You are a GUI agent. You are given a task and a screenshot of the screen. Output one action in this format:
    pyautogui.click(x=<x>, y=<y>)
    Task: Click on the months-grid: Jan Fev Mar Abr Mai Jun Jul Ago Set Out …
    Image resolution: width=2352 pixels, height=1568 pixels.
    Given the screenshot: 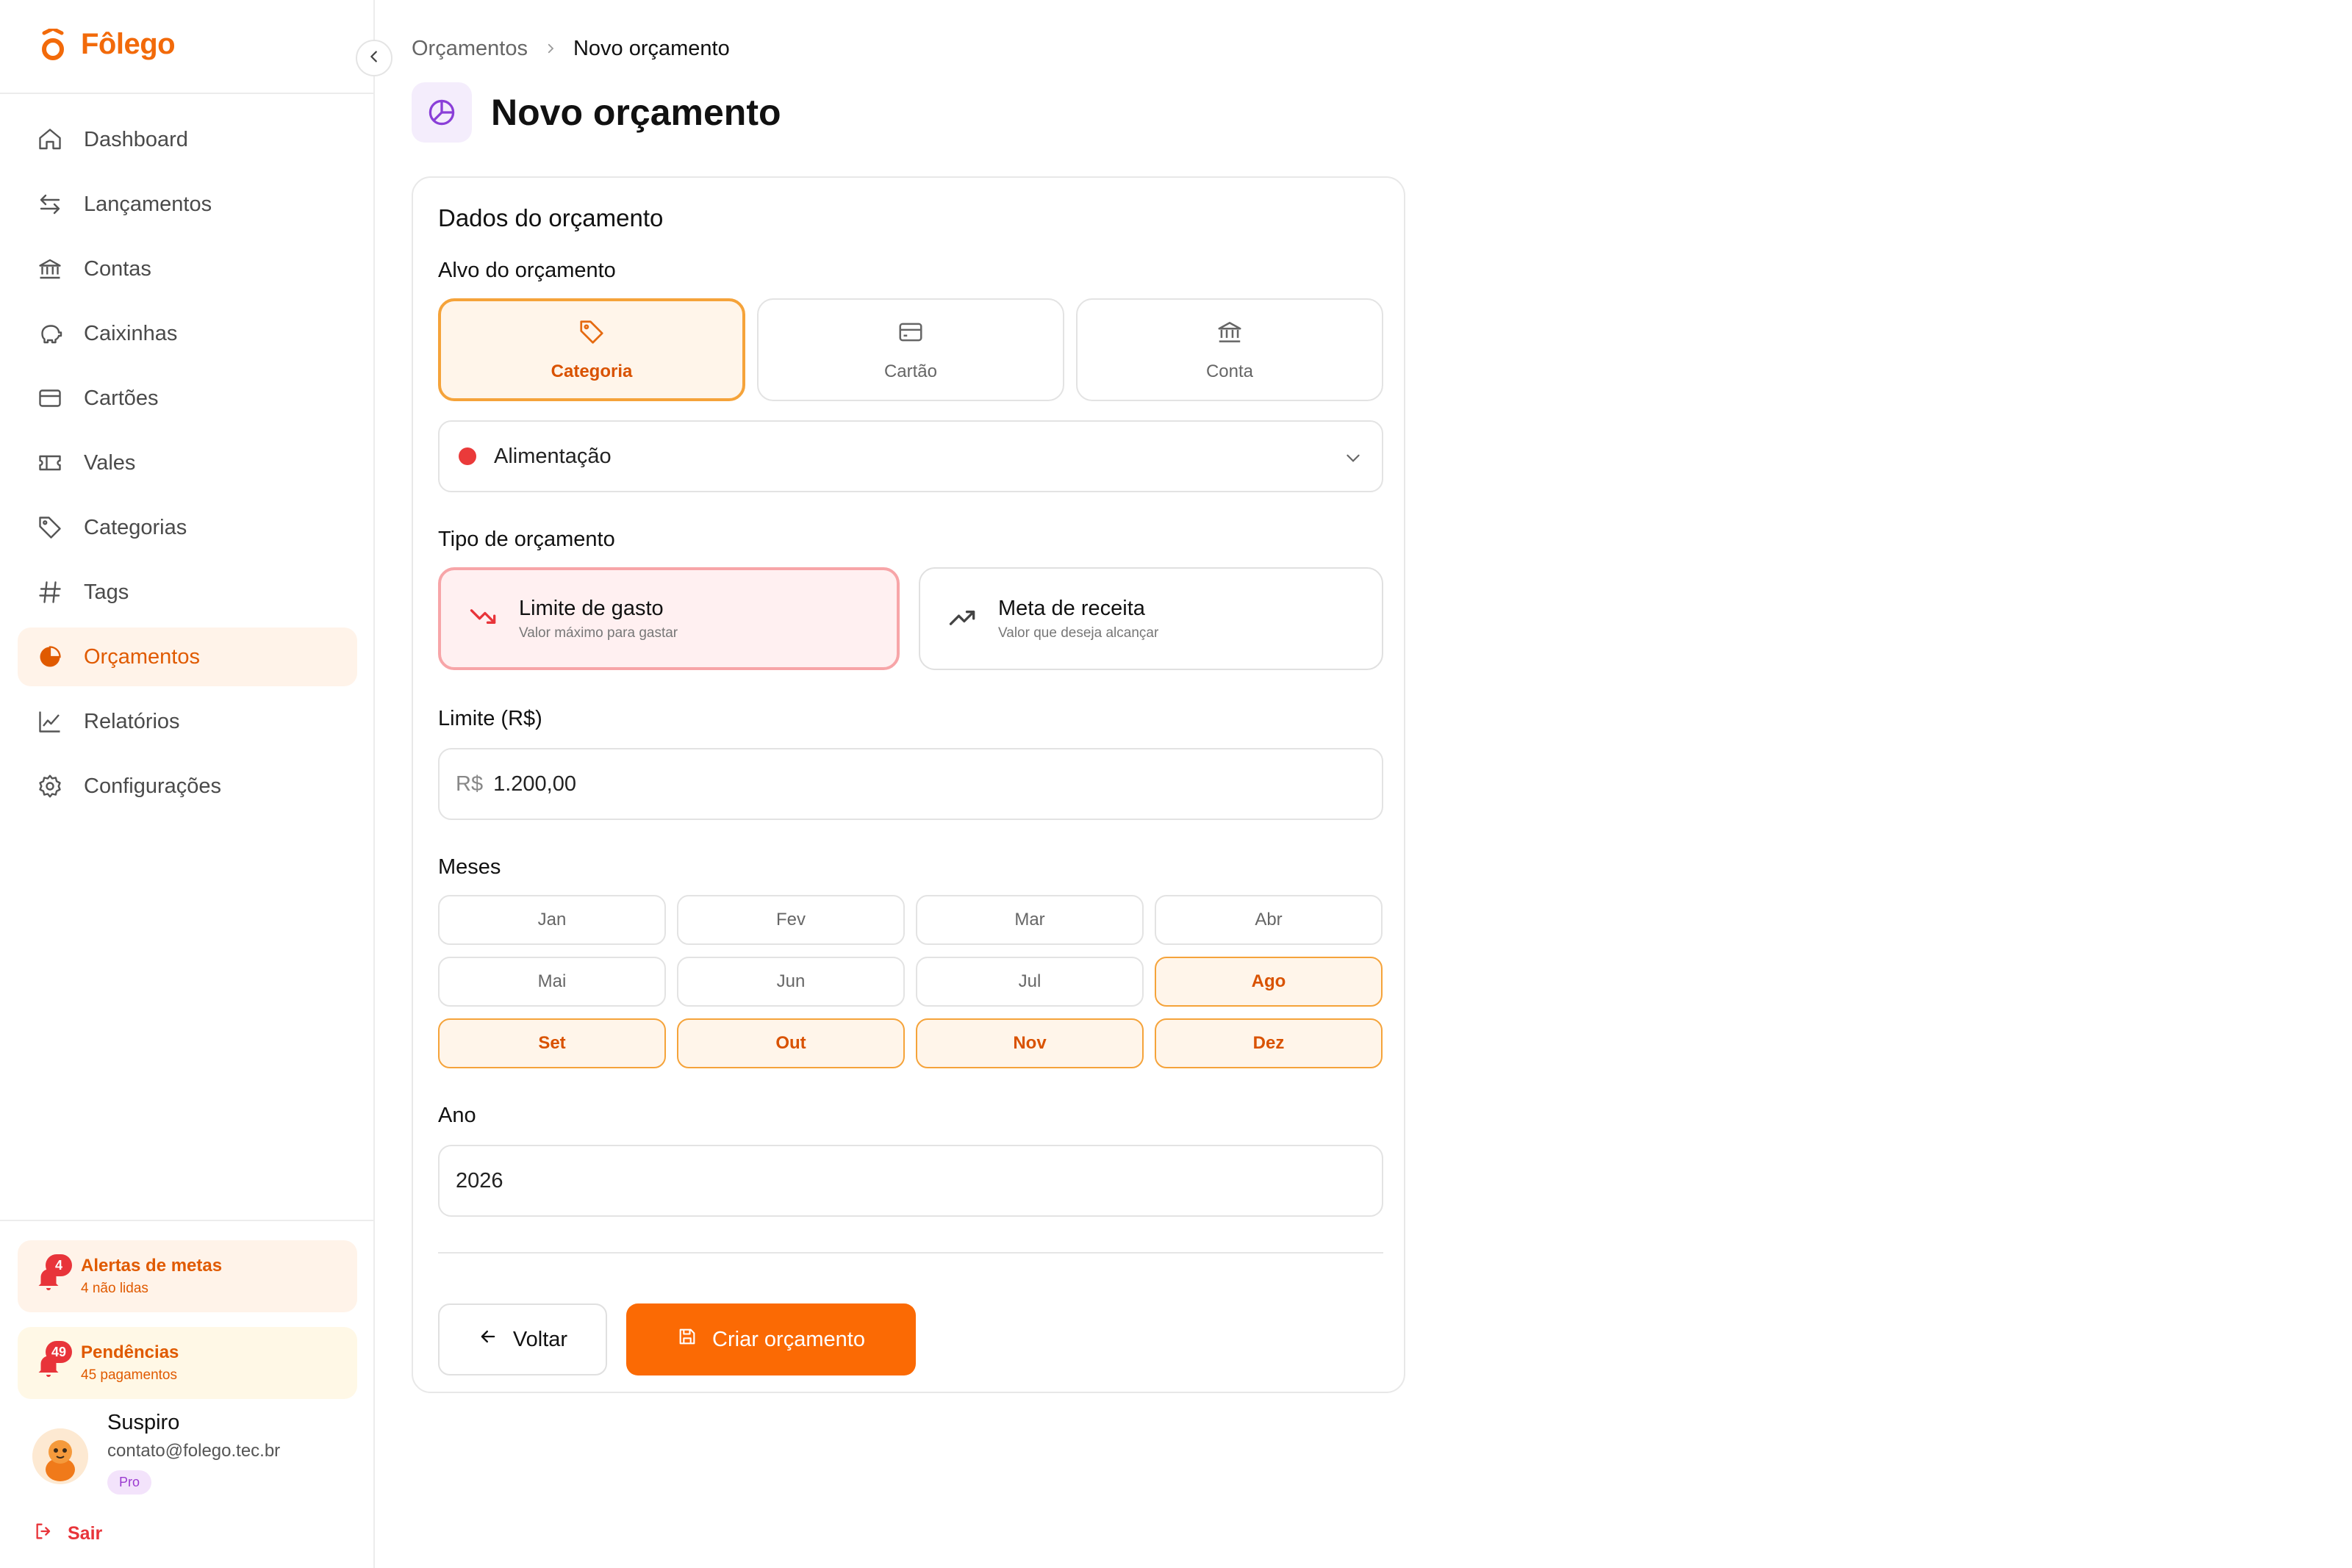 What is the action you would take?
    pyautogui.click(x=910, y=982)
    